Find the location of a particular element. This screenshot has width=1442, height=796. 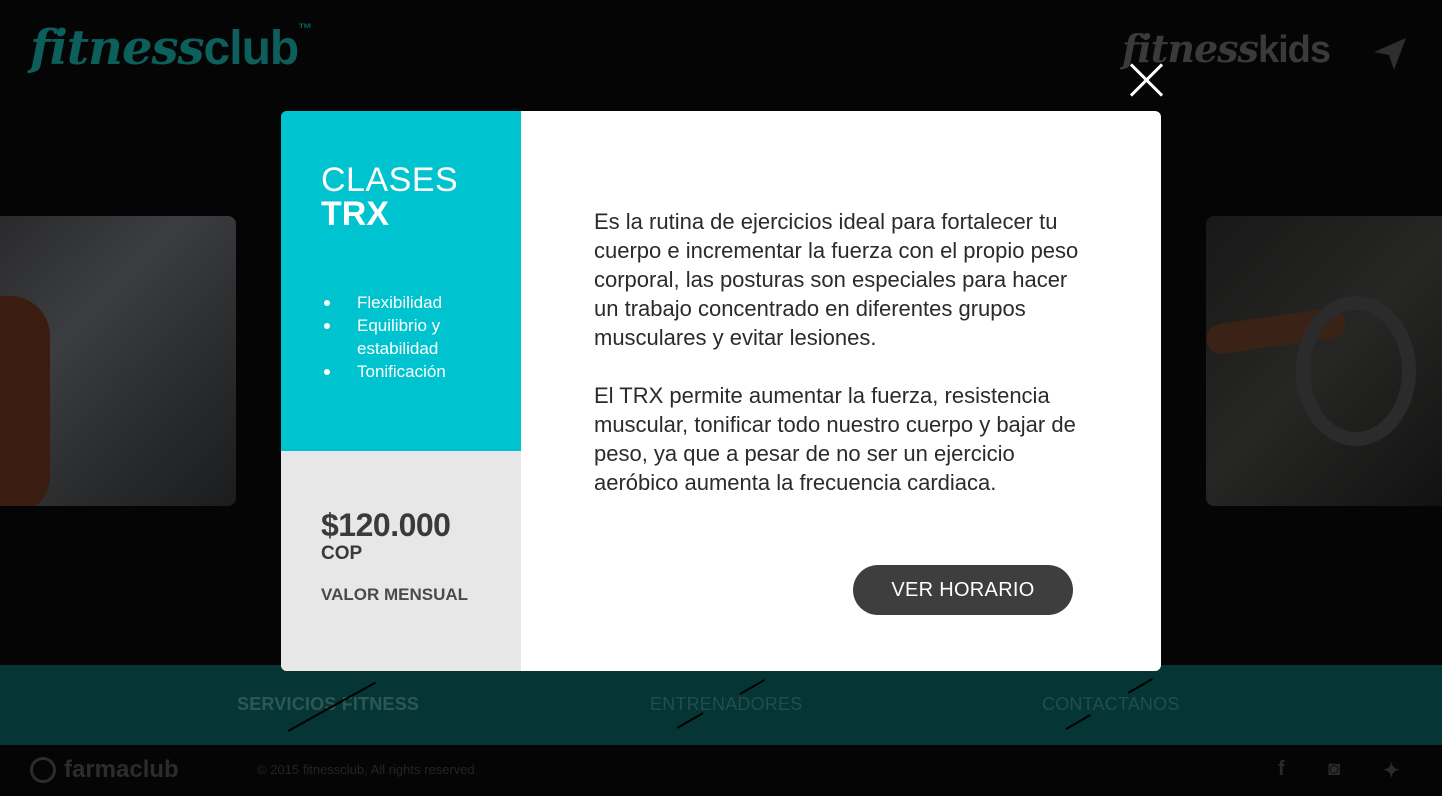

farmaclub-logo: farmaclub is located at coordinates (104, 770).